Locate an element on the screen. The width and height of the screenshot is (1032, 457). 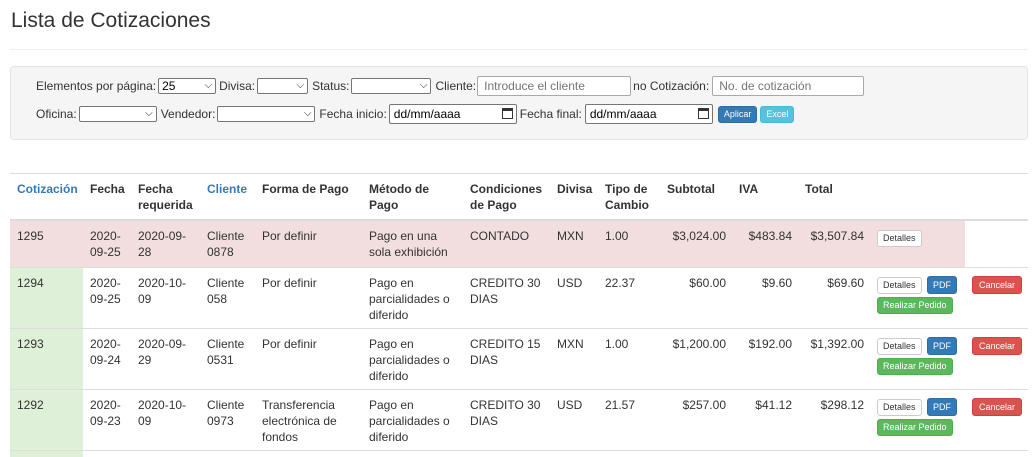
fecha-inicio-label: Fecha inicio: is located at coordinates (353, 114).